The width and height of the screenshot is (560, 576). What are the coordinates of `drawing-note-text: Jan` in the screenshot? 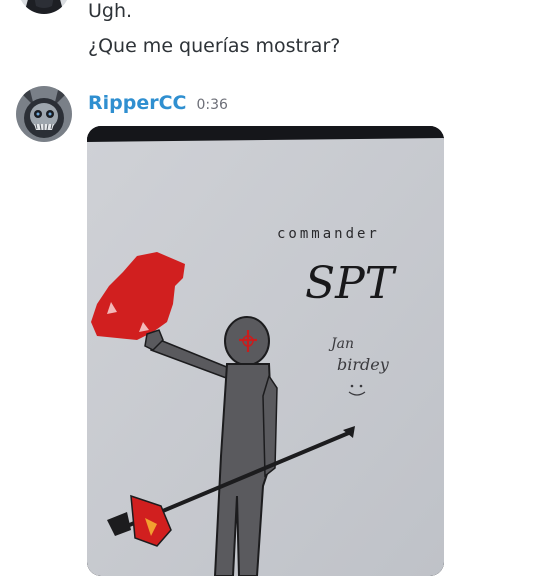 It's located at (341, 344).